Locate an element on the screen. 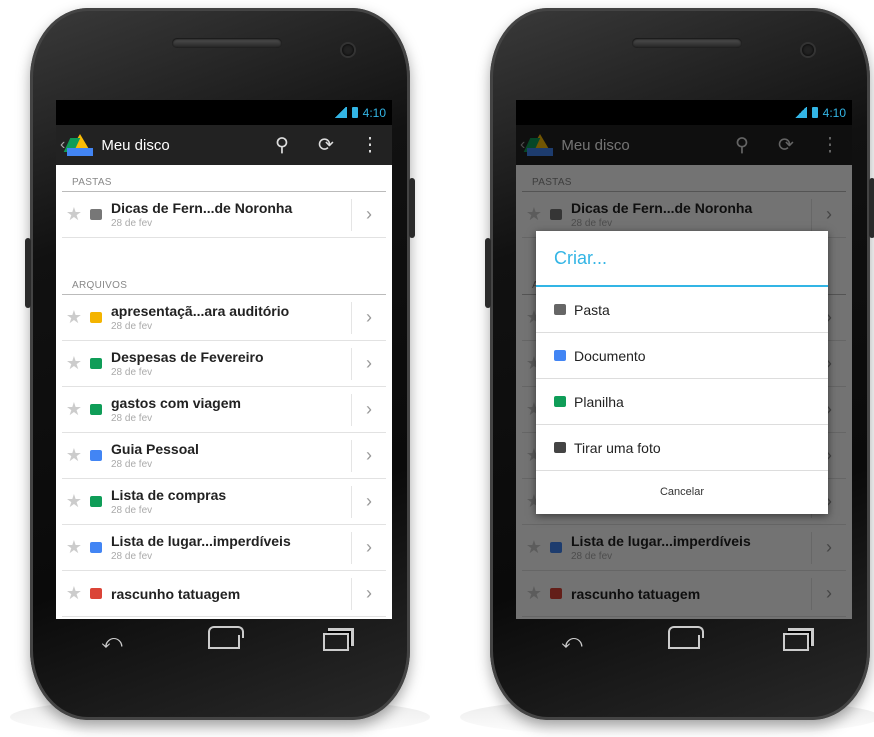 This screenshot has width=874, height=737. list-item: ★ Guia Pessoal 28 de fev › is located at coordinates (224, 456).